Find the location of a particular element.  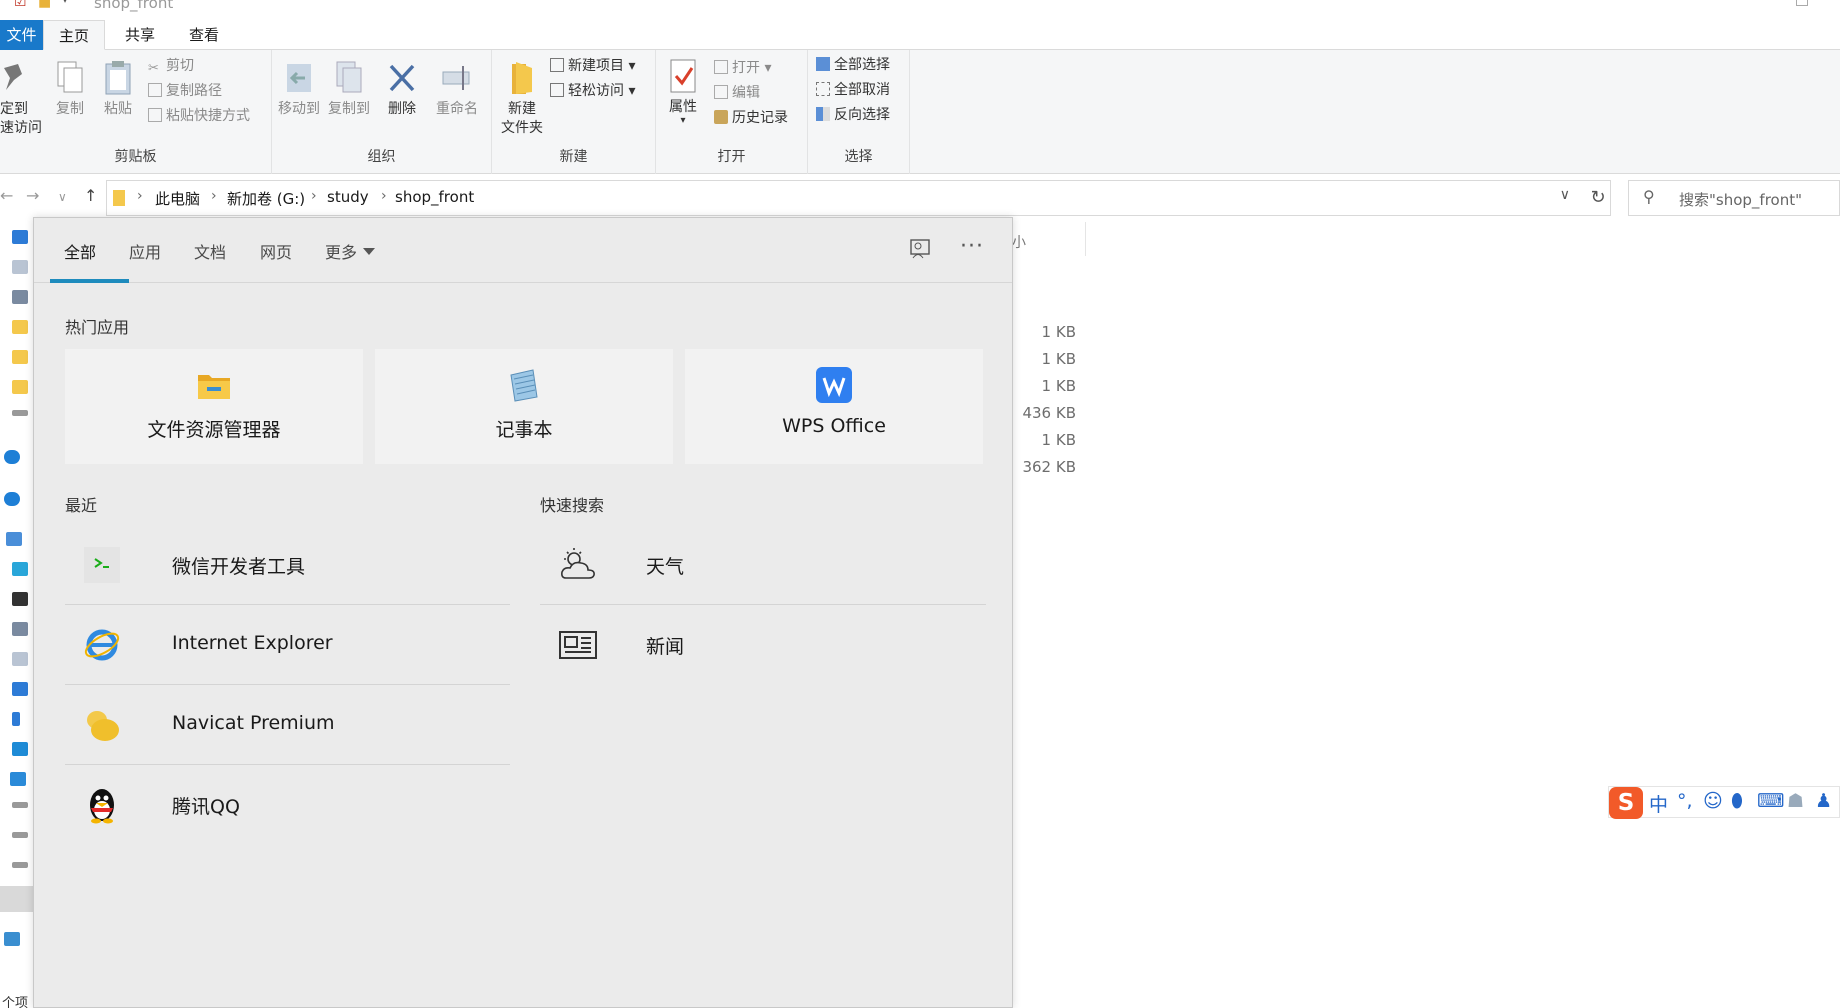

ime-toolbar: S 中 °, ☺ ⬮ ⌨ ☗ ♟ is located at coordinates (1724, 802).